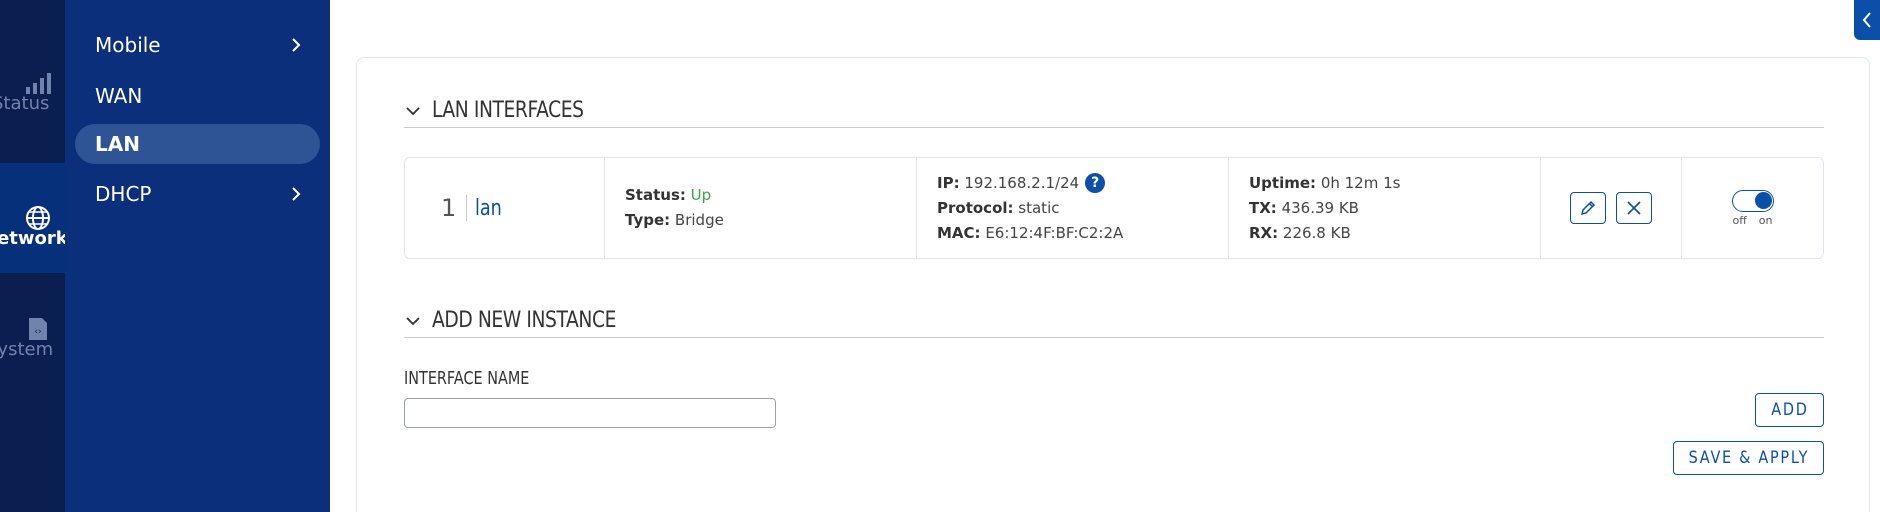 This screenshot has height=512, width=1880. I want to click on rail-label-network: Network, so click(32, 238).